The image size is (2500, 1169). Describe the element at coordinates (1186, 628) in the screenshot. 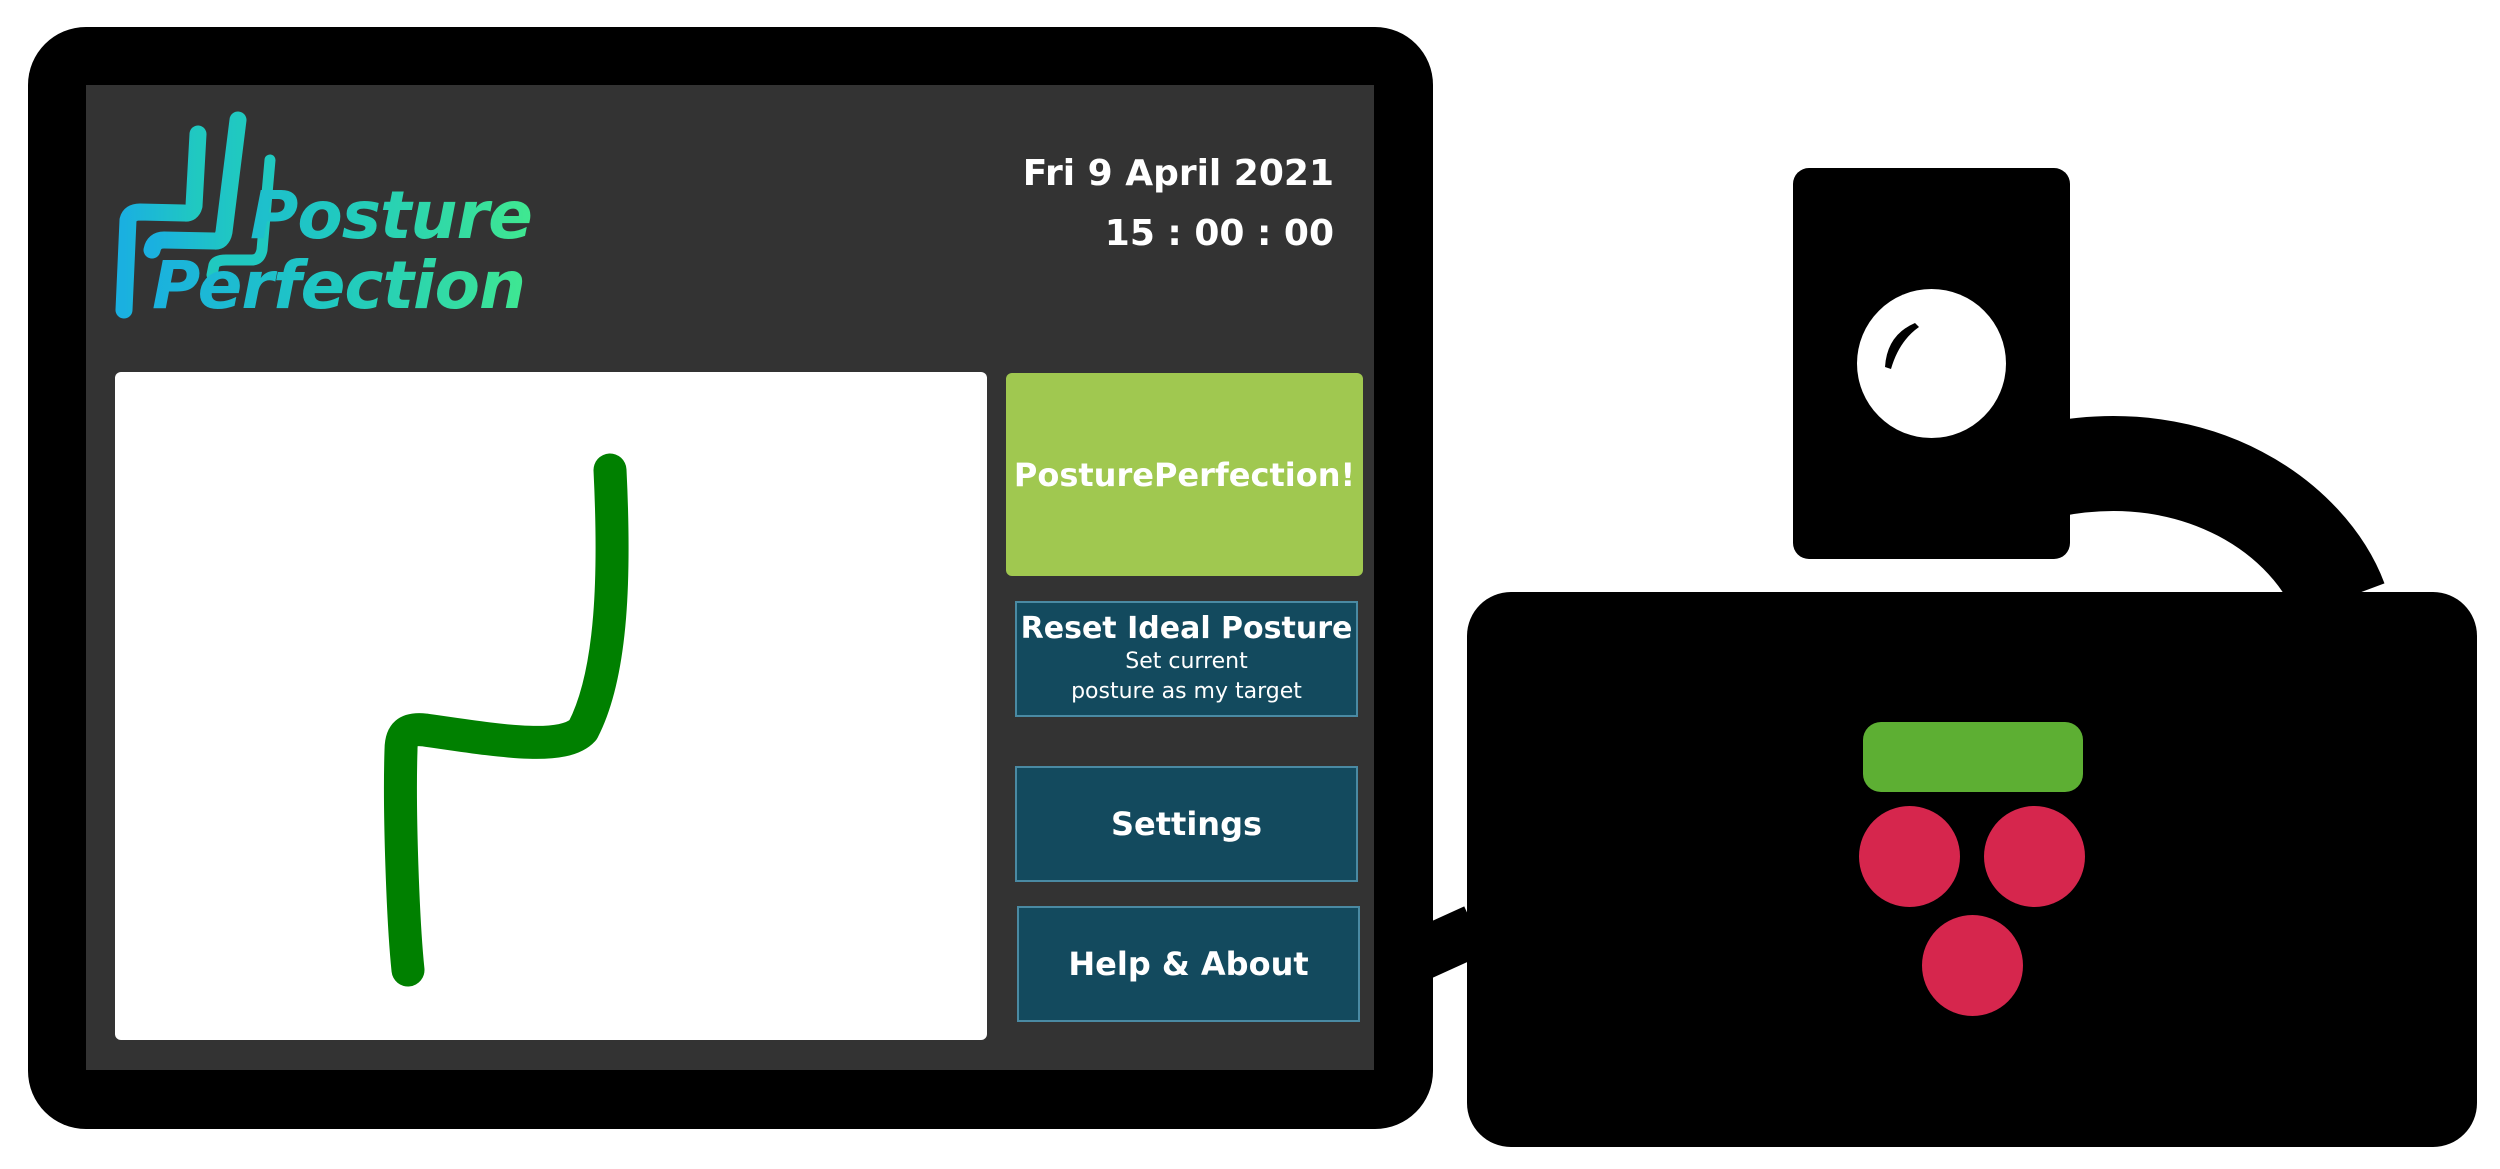

I see `reset-button-title: Reset Ideal Posture` at that location.